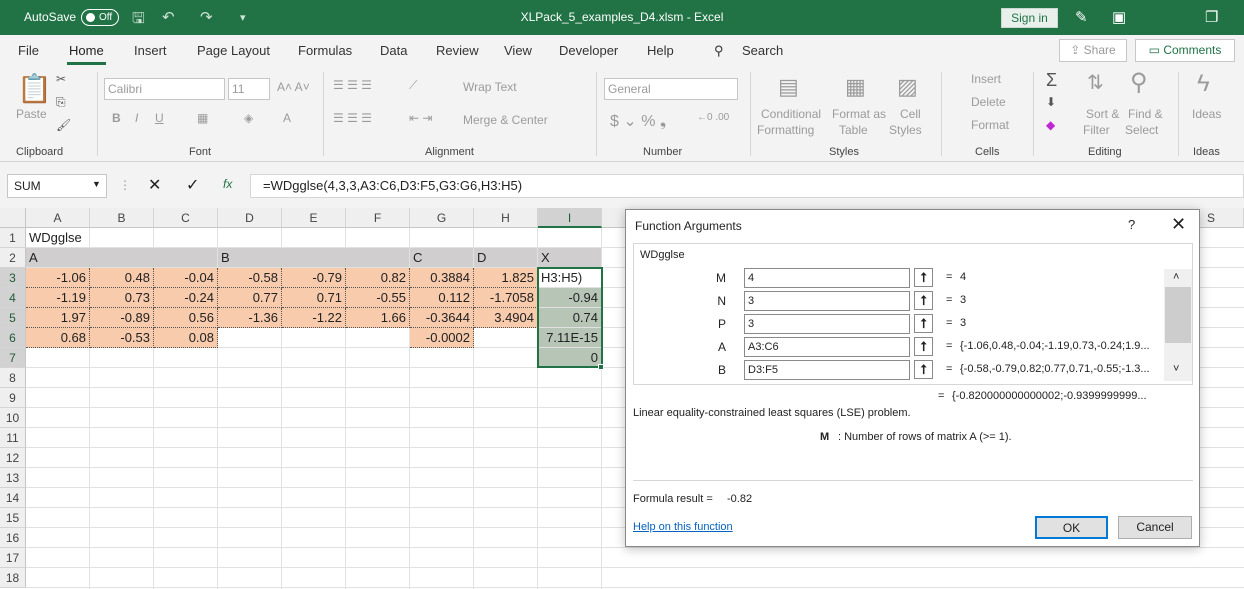 The height and width of the screenshot is (589, 1244). I want to click on comments-button: ▭ Comments, so click(1185, 50).